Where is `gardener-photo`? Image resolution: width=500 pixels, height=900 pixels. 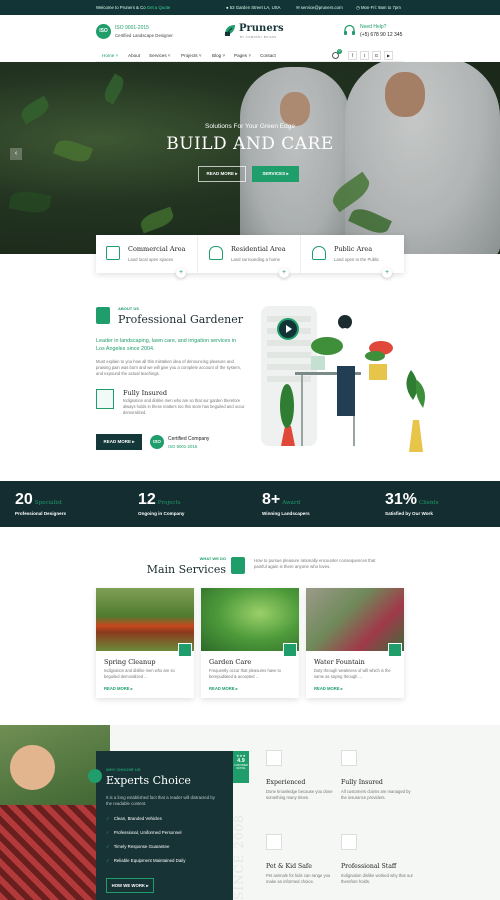
gardener-photo is located at coordinates (55, 812).